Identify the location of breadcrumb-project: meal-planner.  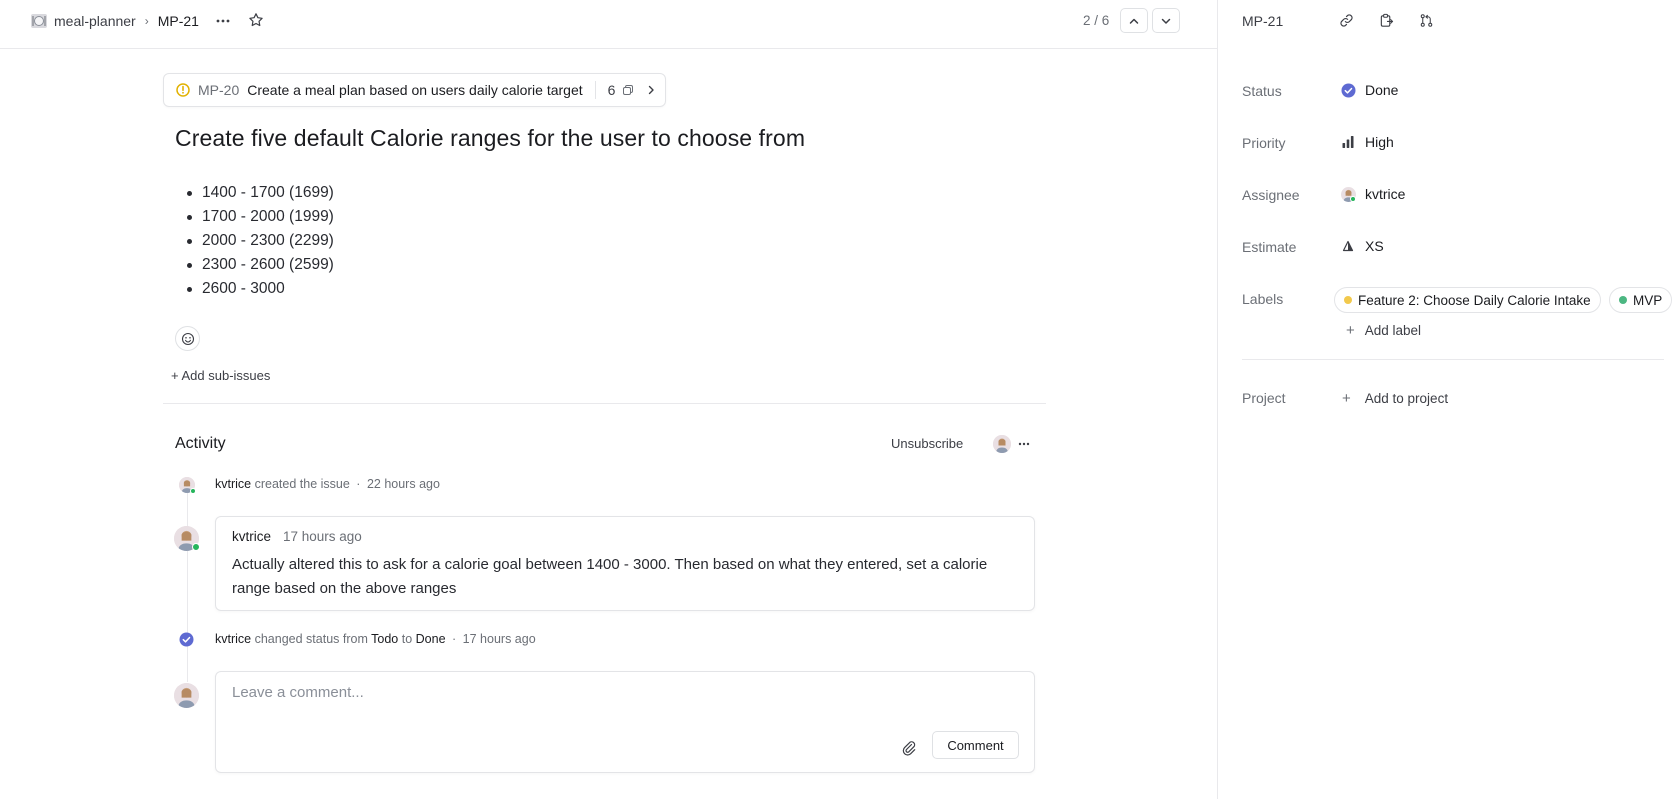
(95, 21).